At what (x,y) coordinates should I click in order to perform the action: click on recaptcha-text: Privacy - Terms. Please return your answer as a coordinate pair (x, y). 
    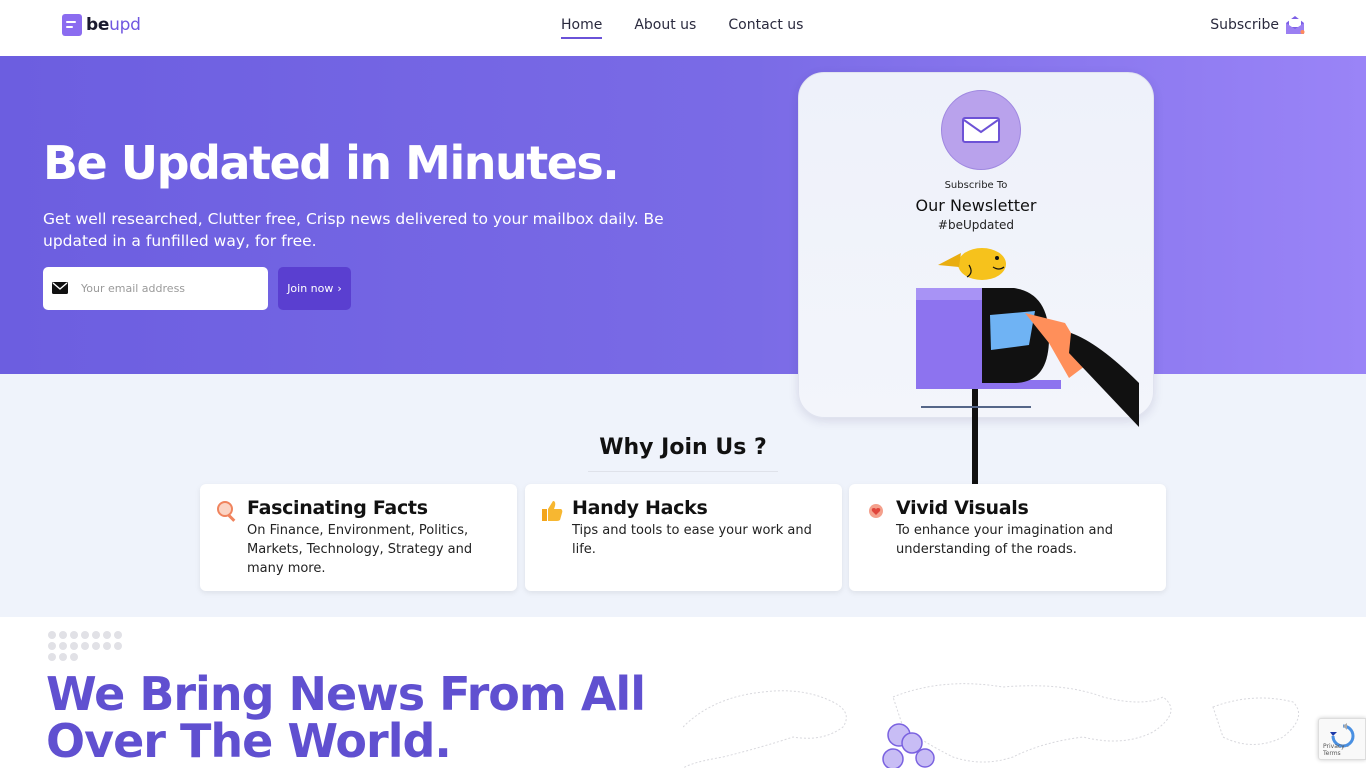
    Looking at the image, I should click on (1336, 750).